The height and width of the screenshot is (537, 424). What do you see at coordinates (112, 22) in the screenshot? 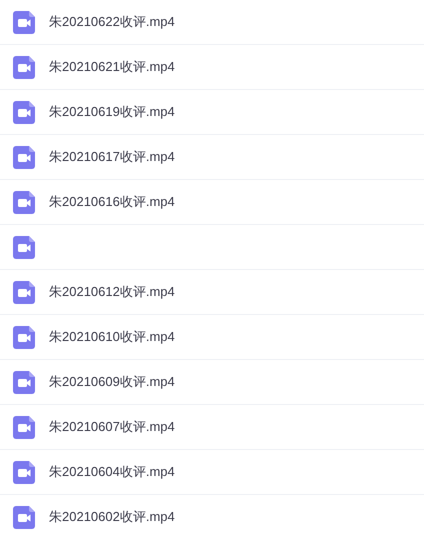
I see `file-name: 朱20210622收评.mp4` at bounding box center [112, 22].